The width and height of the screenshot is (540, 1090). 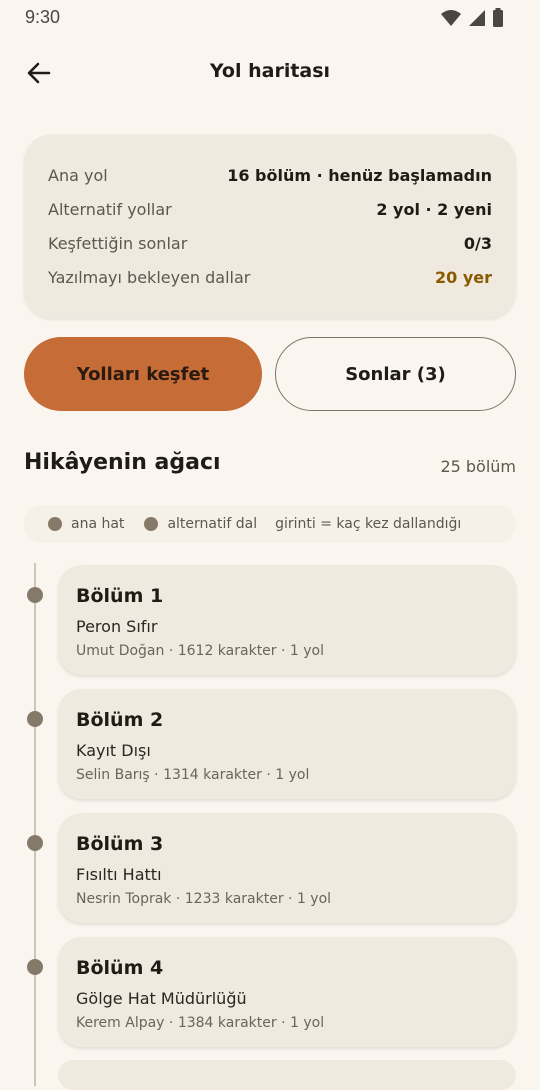 I want to click on stat-label: Keşfettiğin sonlar, so click(x=118, y=243).